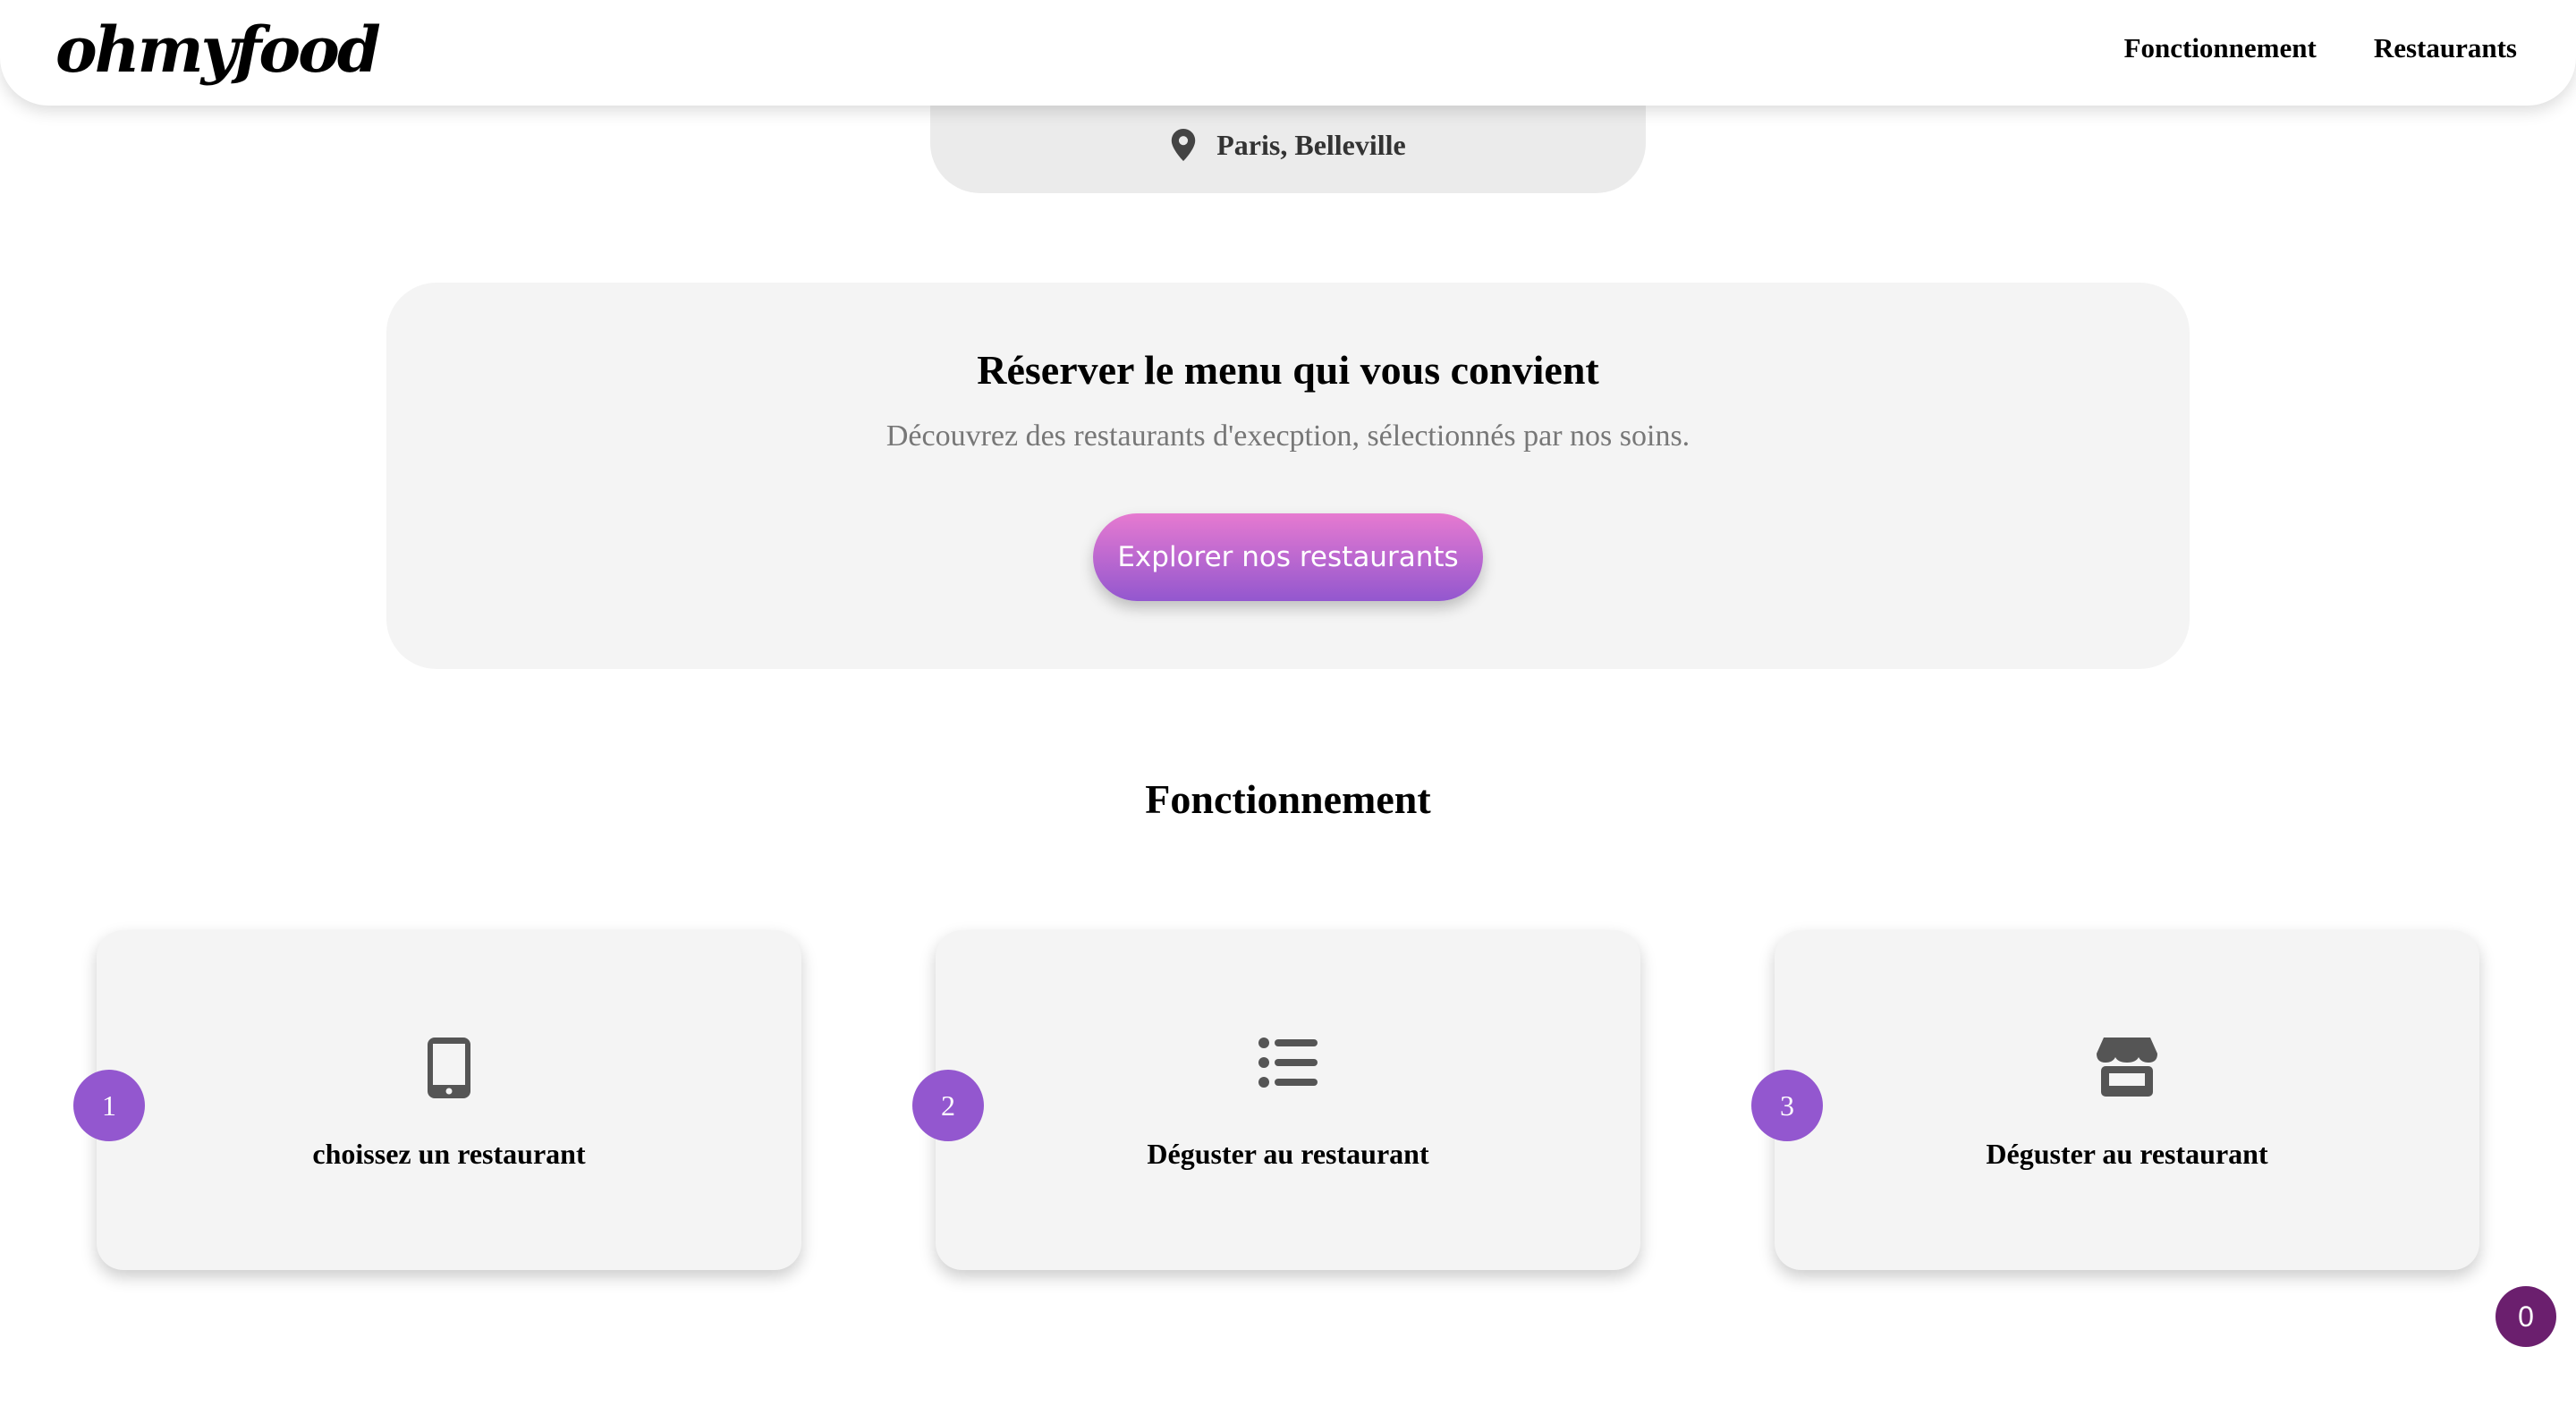  Describe the element at coordinates (1311, 145) in the screenshot. I see `location-text: Paris, Belleville` at that location.